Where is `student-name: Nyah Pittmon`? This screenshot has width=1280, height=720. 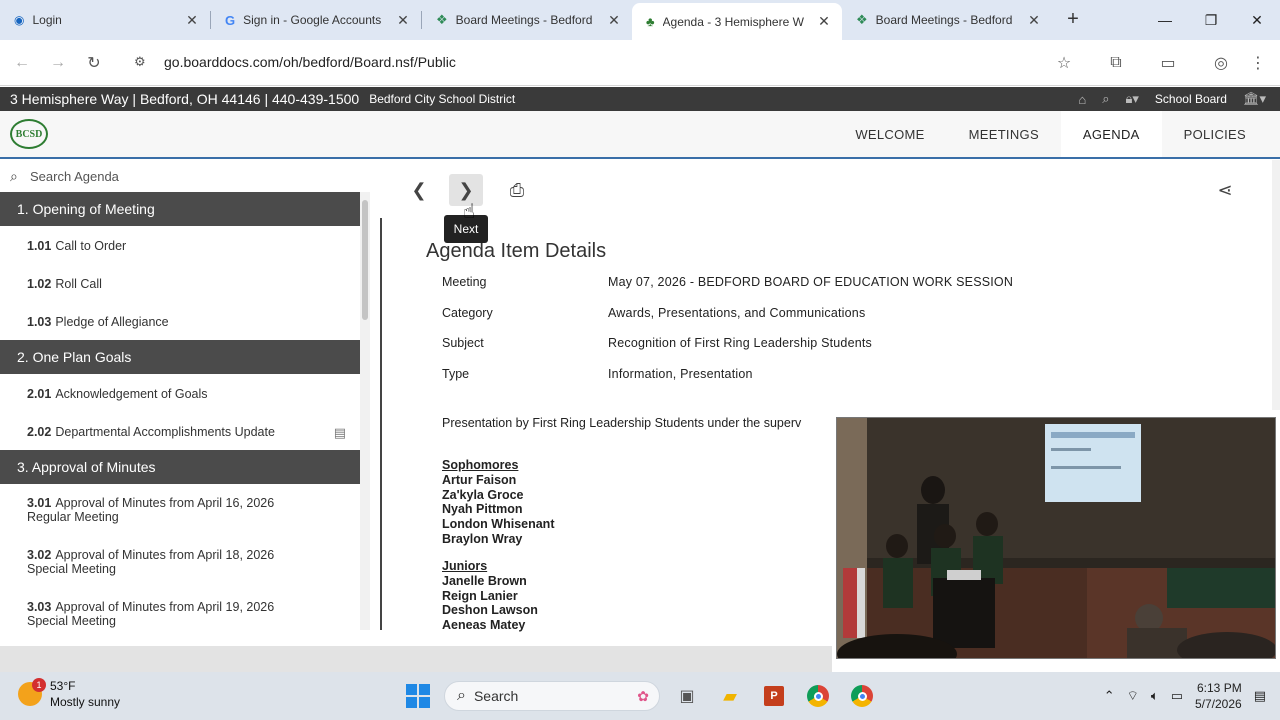 student-name: Nyah Pittmon is located at coordinates (482, 509).